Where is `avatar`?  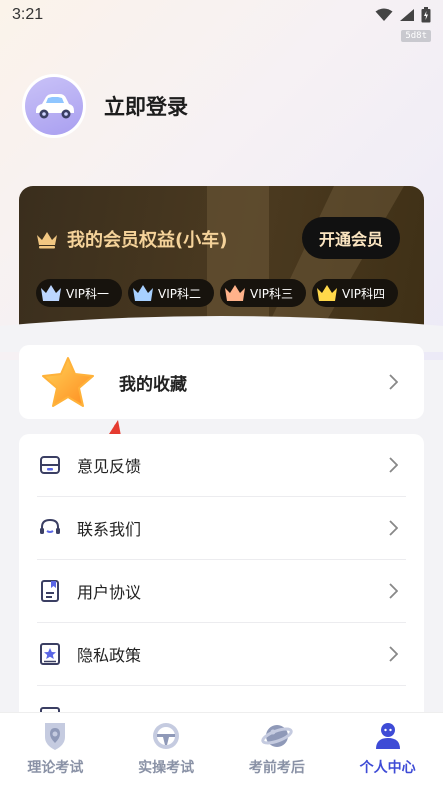
avatar is located at coordinates (54, 106).